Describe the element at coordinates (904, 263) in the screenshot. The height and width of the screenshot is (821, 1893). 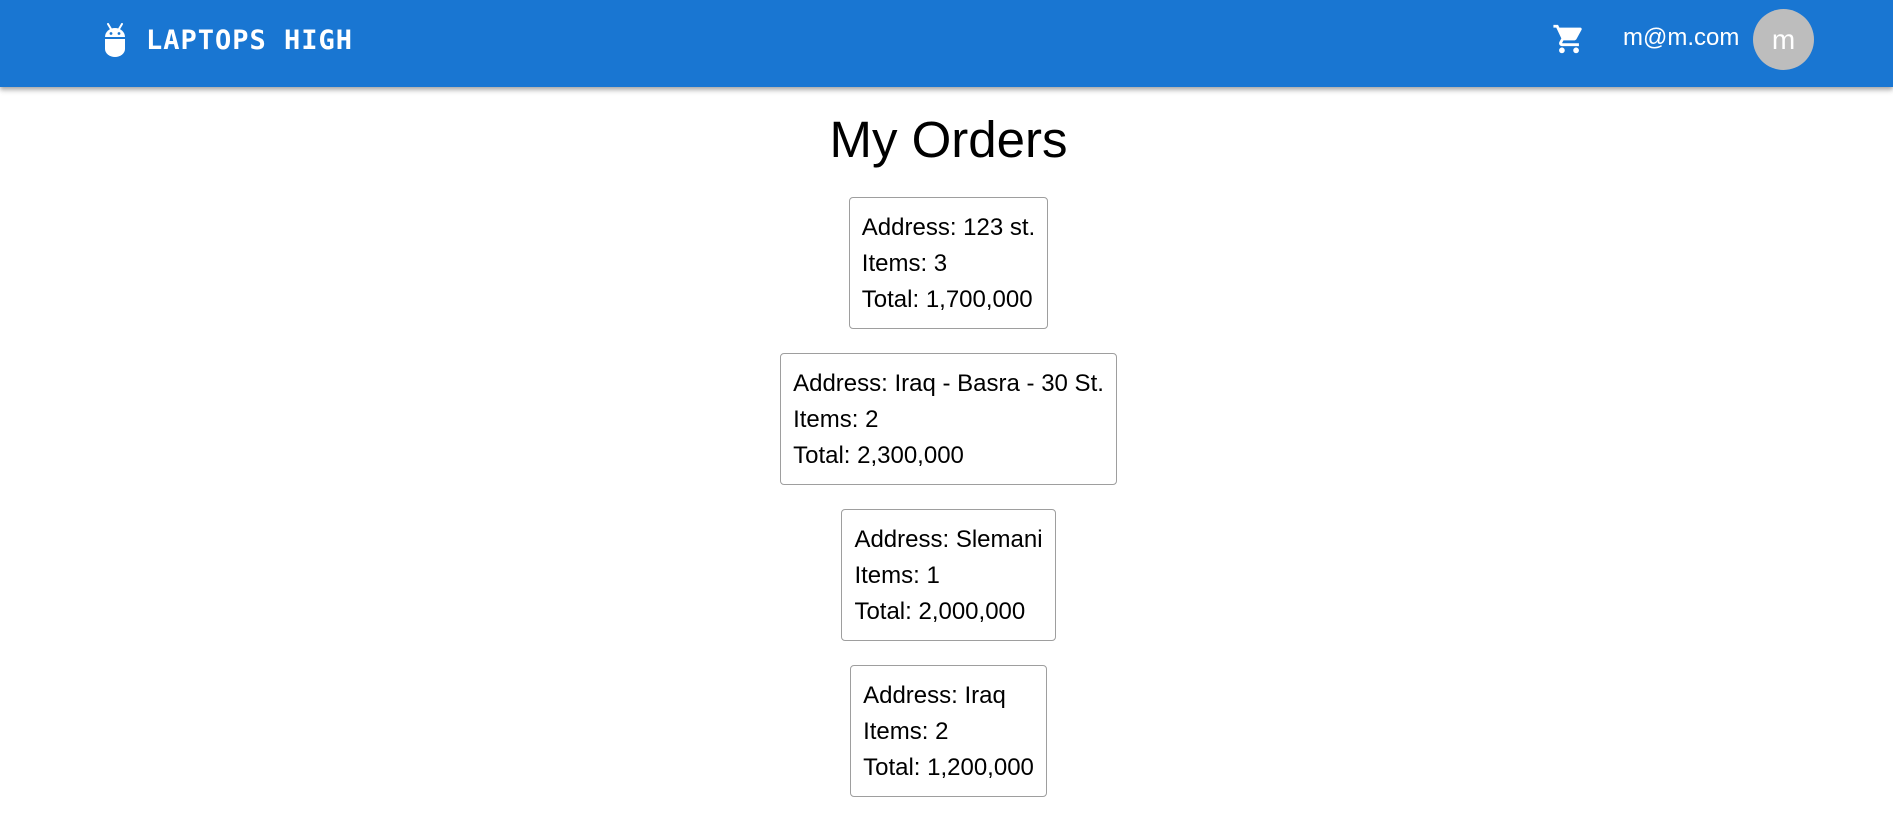
I see `order-items: Items: 3` at that location.